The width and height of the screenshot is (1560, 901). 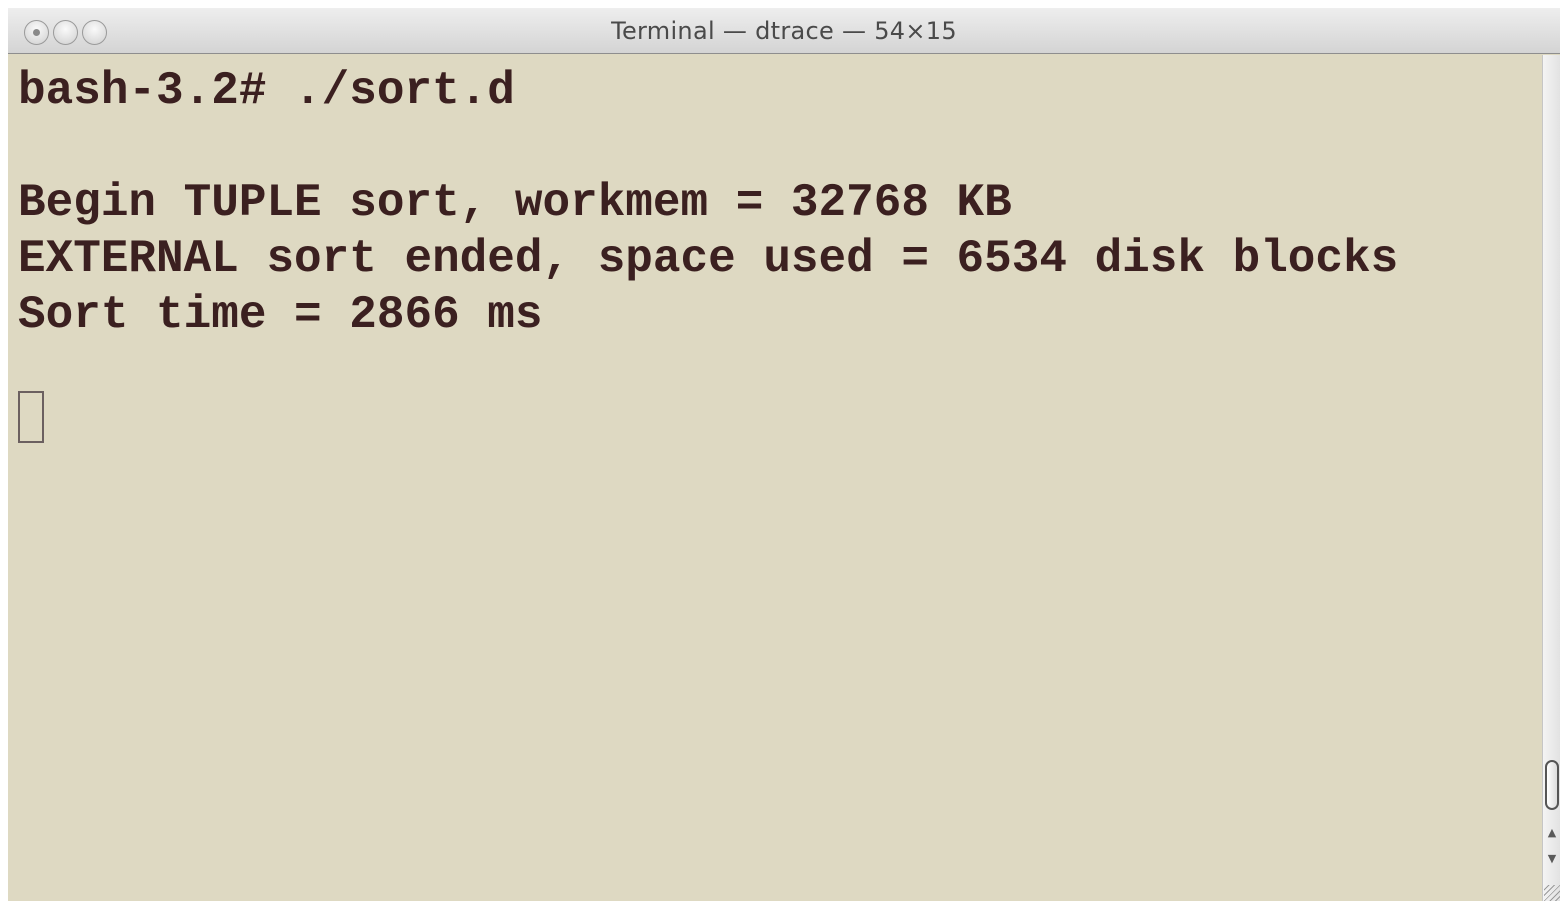 I want to click on text-cursor, so click(x=31, y=417).